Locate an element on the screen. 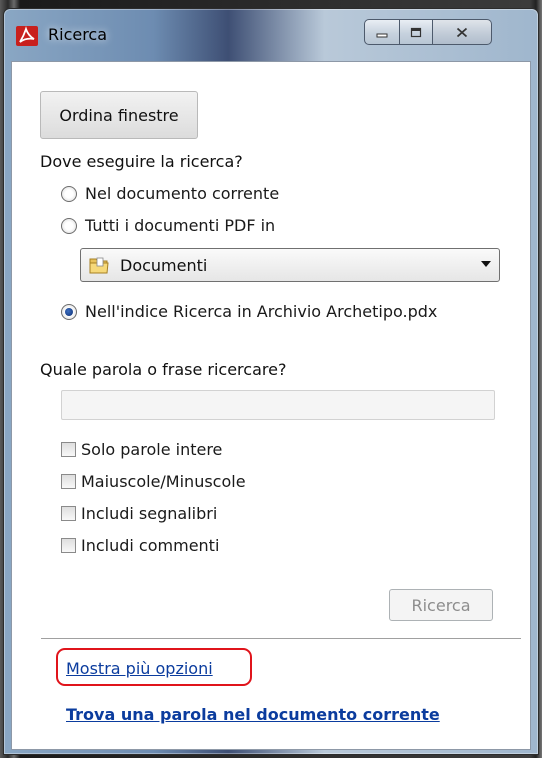 This screenshot has width=542, height=758. folder-select: Documenti is located at coordinates (290, 265).